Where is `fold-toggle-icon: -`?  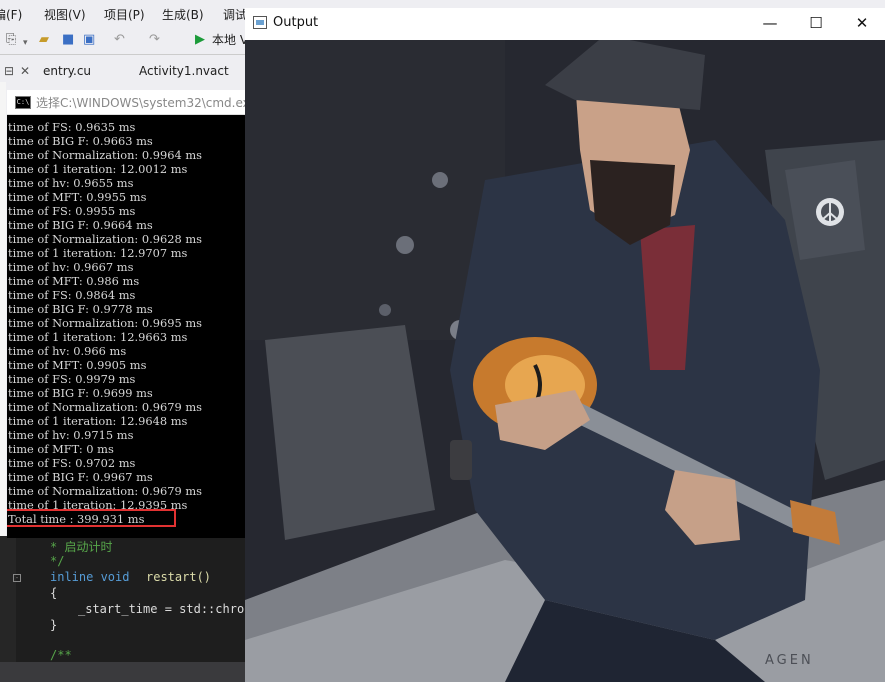 fold-toggle-icon: - is located at coordinates (17, 578).